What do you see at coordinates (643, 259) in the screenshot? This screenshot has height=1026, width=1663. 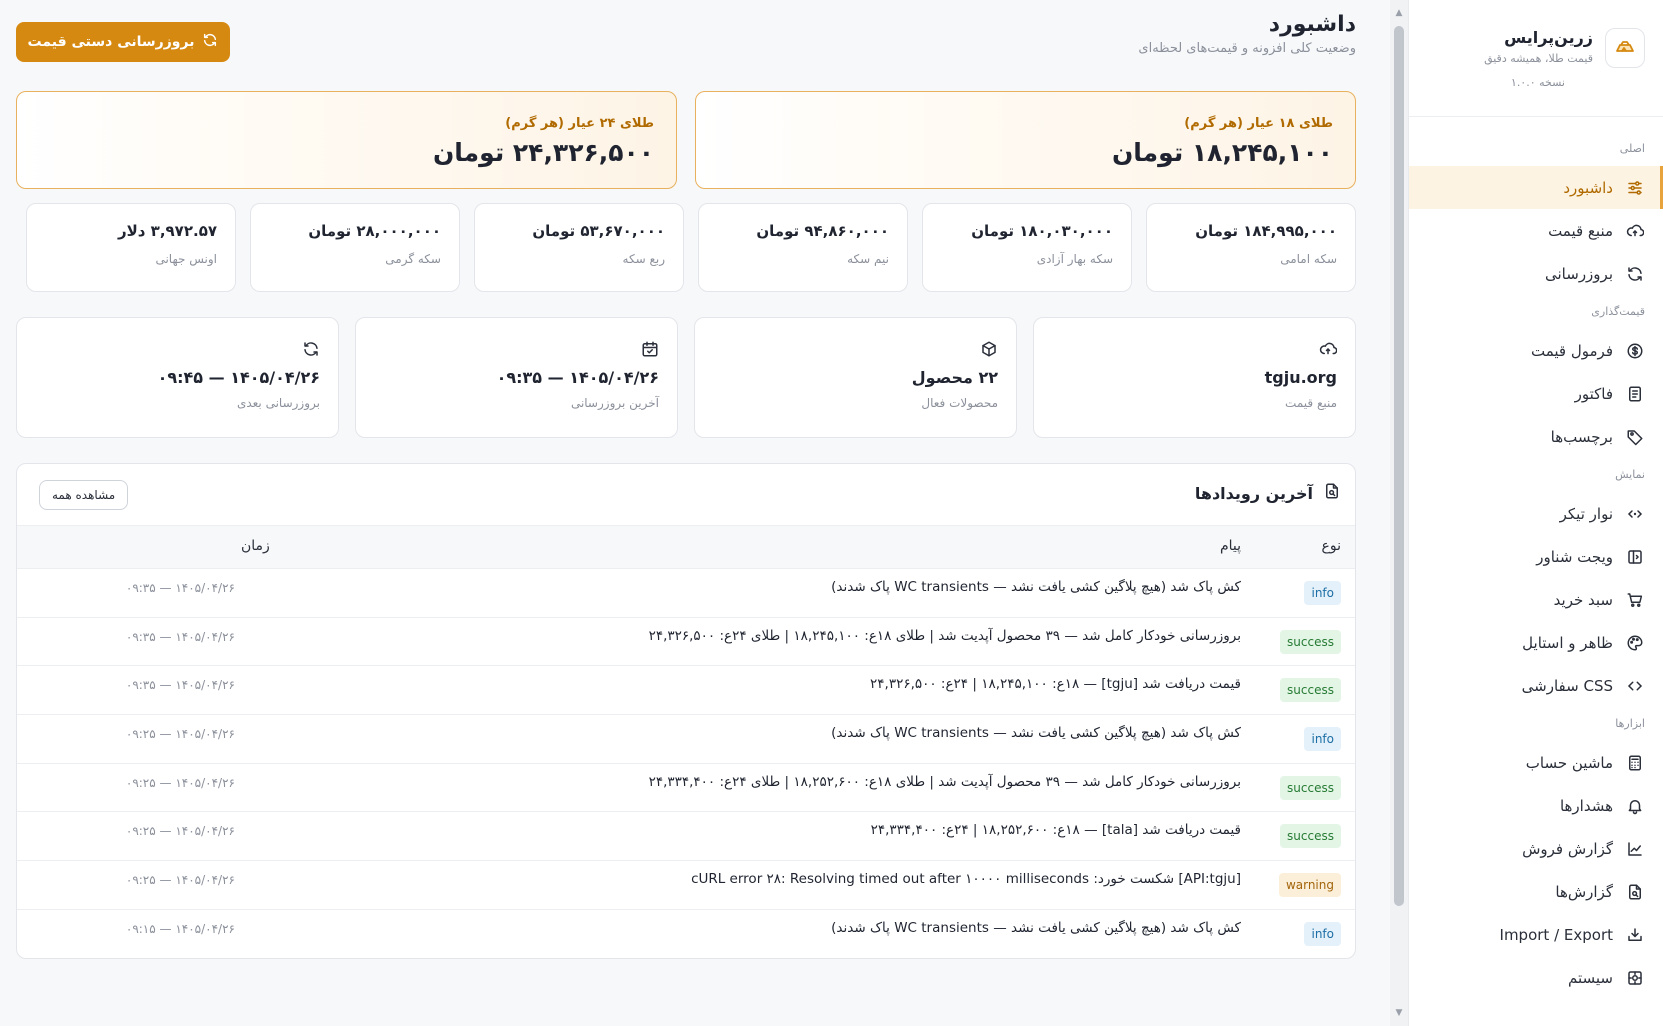 I see `coin-label: ربع سکه` at bounding box center [643, 259].